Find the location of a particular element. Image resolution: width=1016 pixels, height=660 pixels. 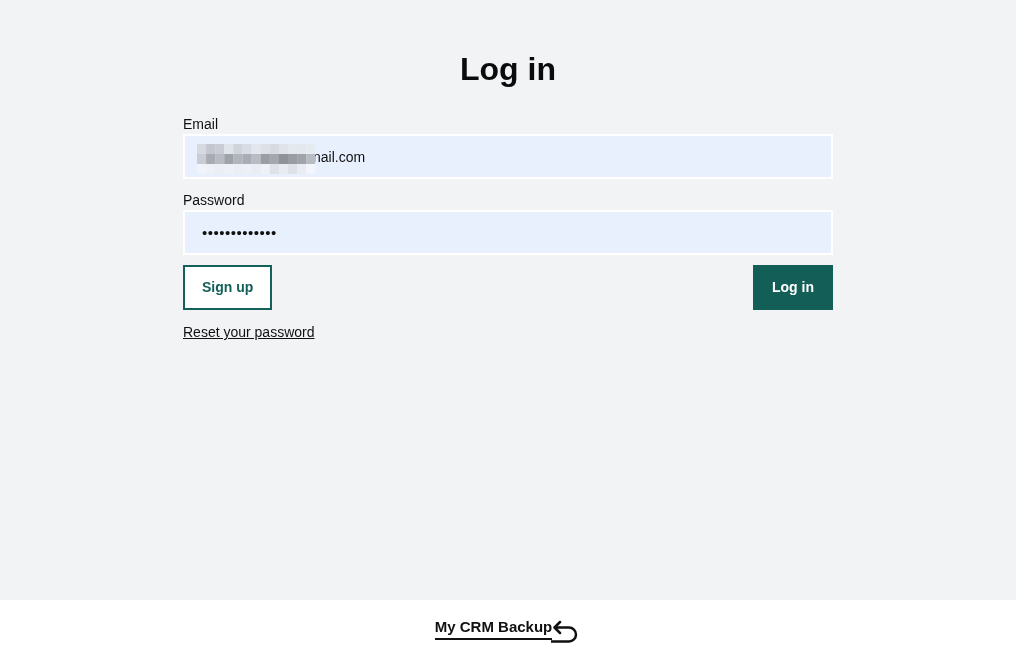

sign-up-button: Sign up is located at coordinates (228, 287).